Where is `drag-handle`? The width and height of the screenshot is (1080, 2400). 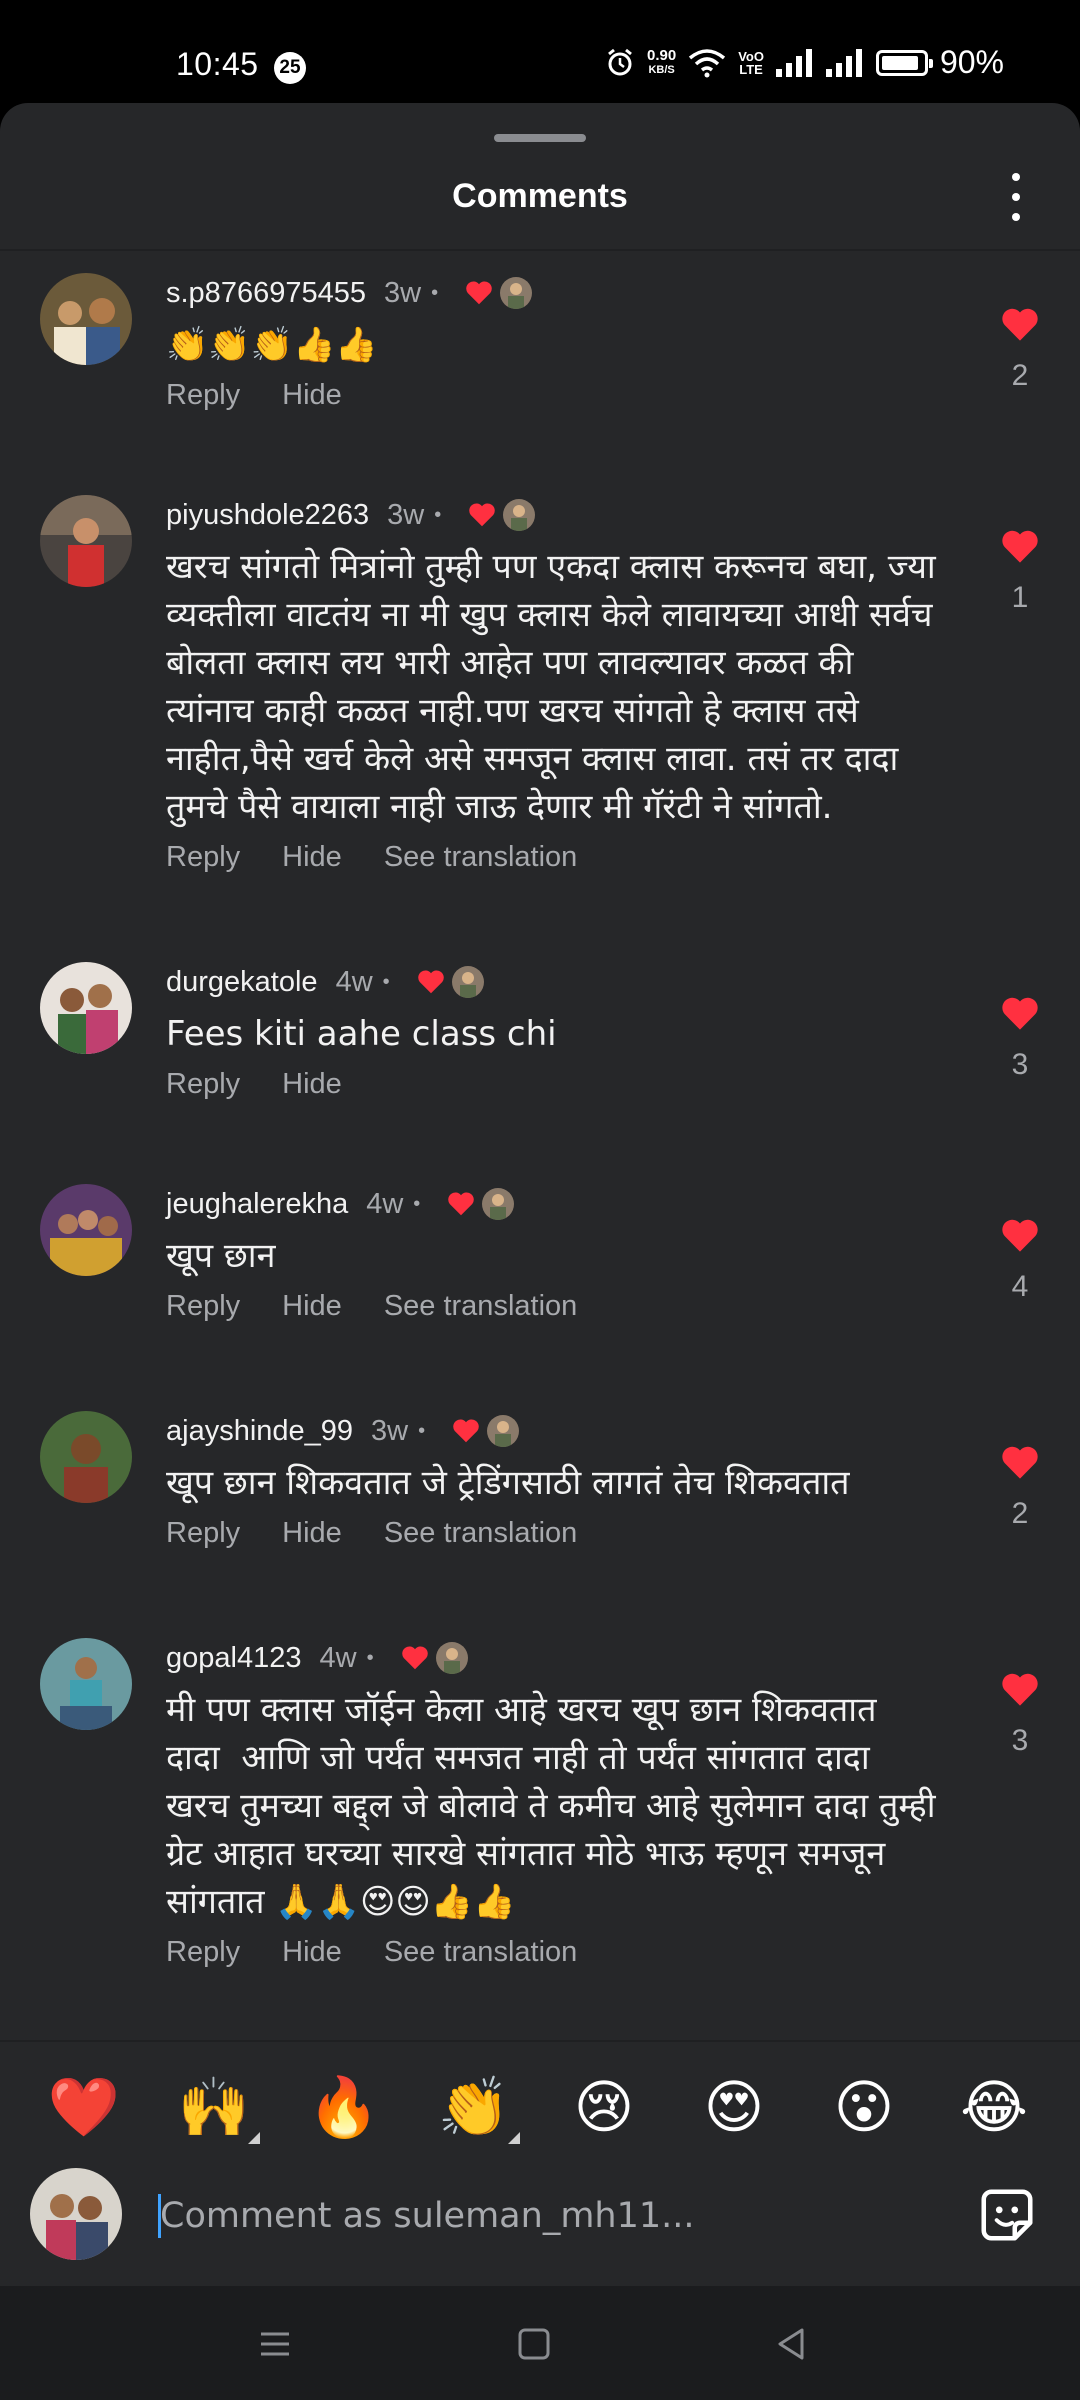 drag-handle is located at coordinates (540, 138).